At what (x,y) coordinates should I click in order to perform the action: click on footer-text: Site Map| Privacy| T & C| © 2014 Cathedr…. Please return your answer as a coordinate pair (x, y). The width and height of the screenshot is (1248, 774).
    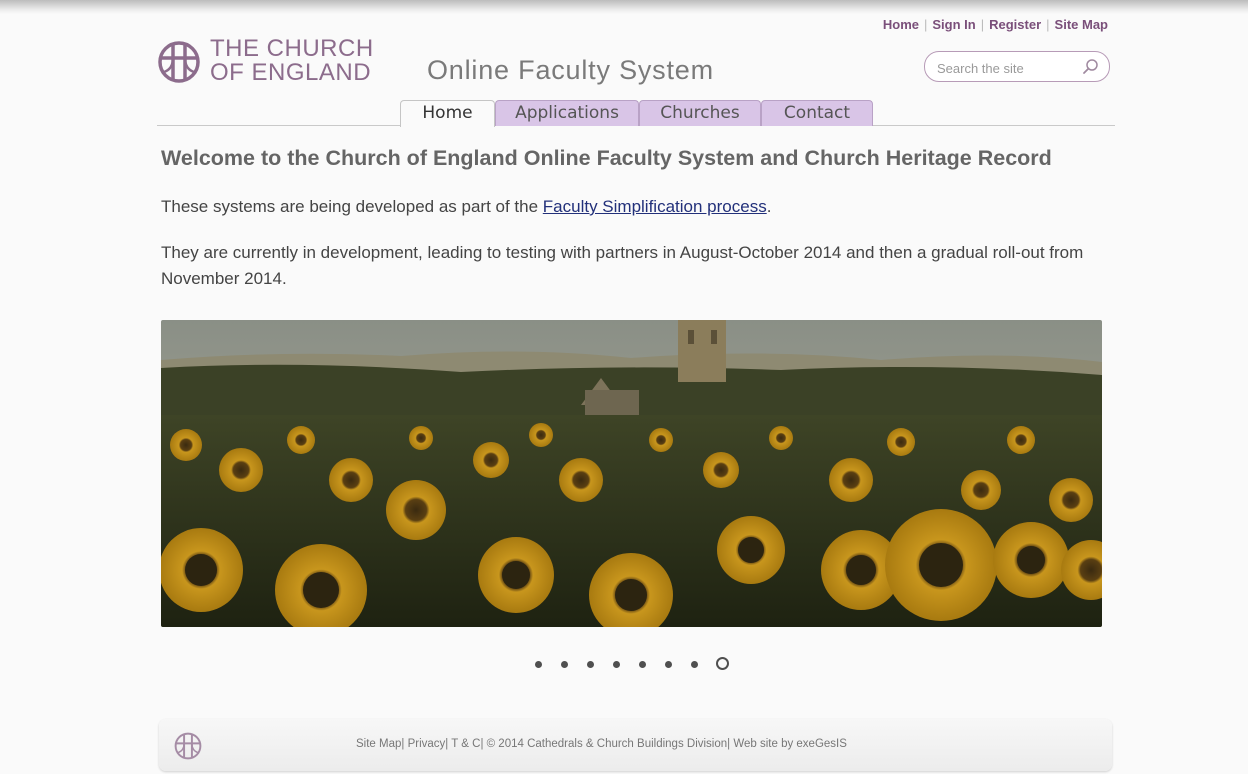
    Looking at the image, I should click on (601, 744).